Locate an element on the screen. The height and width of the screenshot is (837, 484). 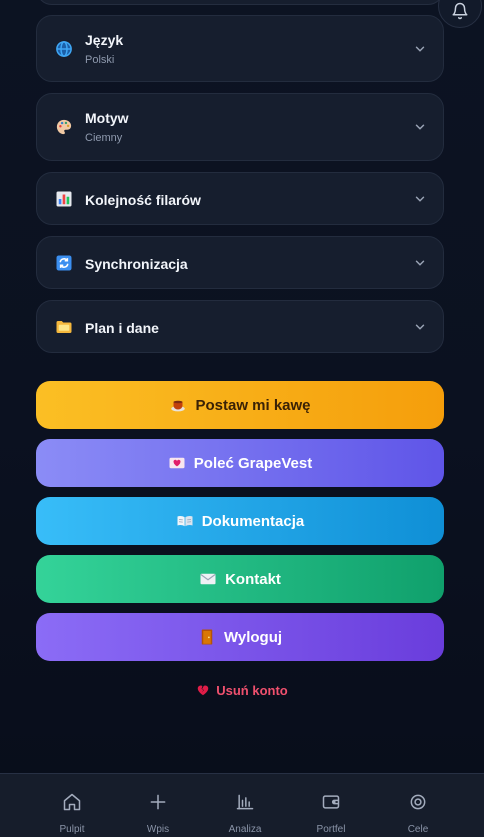
target-icon is located at coordinates (418, 802).